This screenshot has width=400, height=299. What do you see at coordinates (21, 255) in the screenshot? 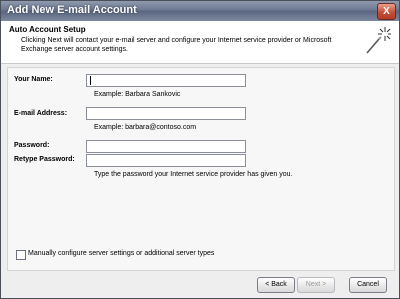
I see `manual-config-checkbox` at bounding box center [21, 255].